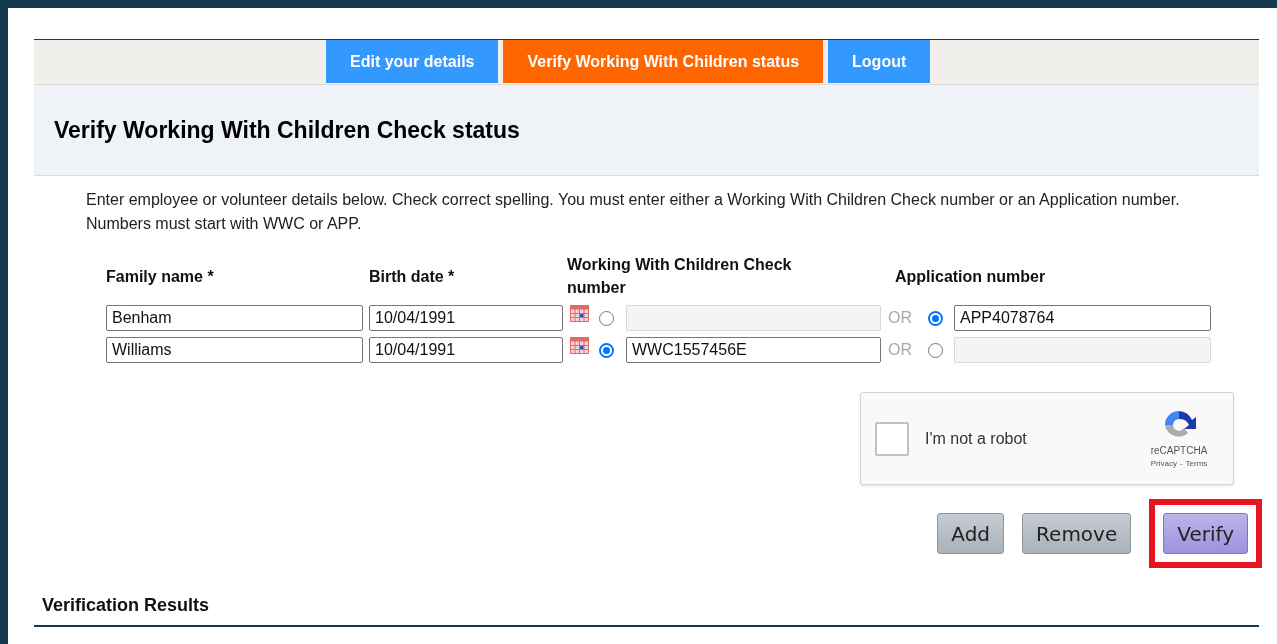  Describe the element at coordinates (976, 438) in the screenshot. I see `captcha-label: I'm not a robot` at that location.